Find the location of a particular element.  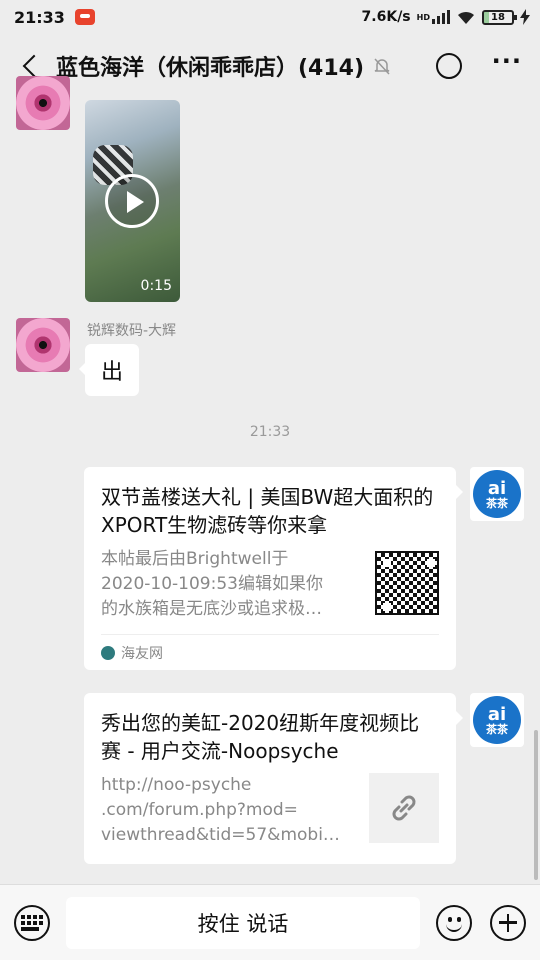

video-duration: 0:15 is located at coordinates (156, 286).